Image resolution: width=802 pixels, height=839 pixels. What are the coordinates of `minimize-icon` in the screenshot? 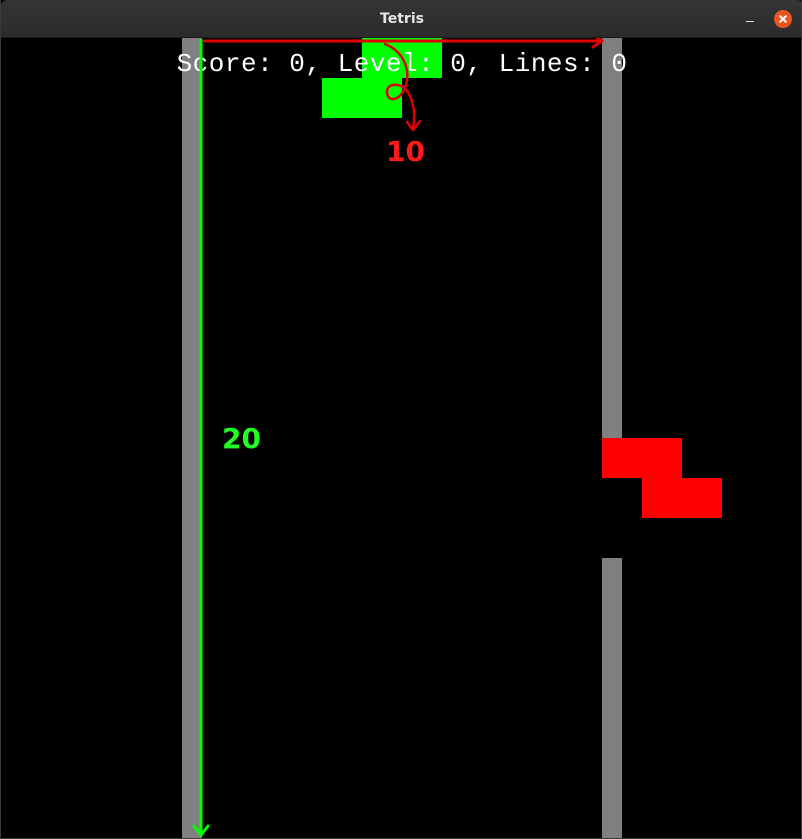 It's located at (751, 19).